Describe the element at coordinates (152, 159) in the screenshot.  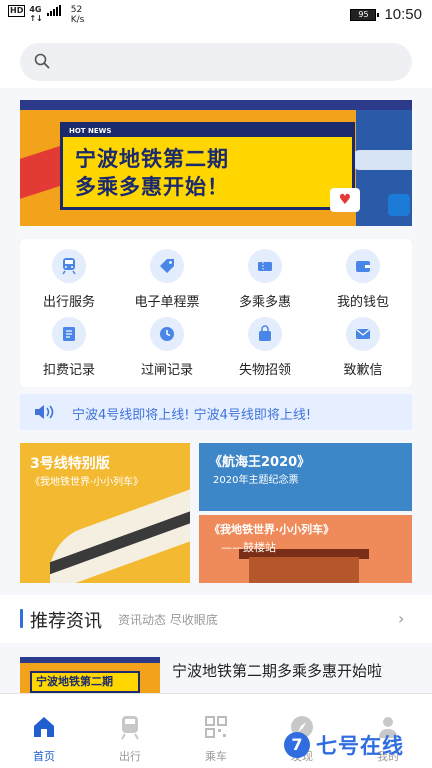
I see `banner-title-line1: 宁波地铁第二期` at that location.